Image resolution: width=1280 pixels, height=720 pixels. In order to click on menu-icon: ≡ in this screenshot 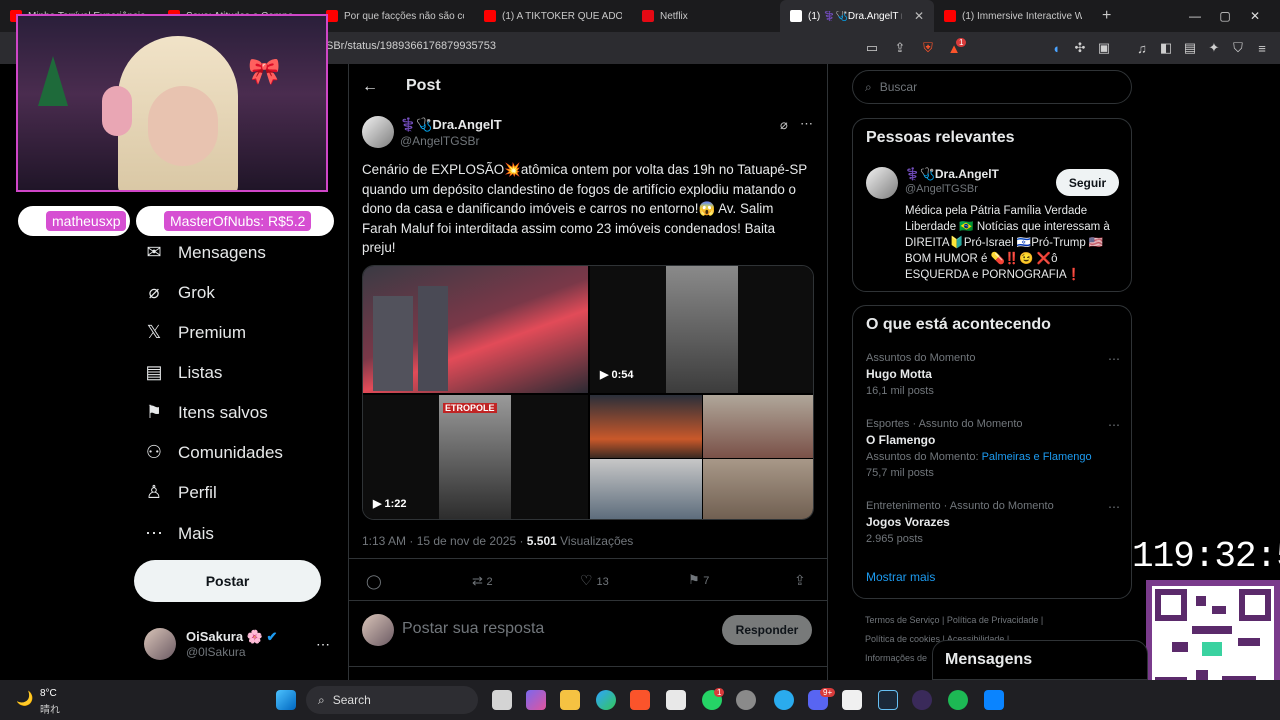, I will do `click(1262, 48)`.